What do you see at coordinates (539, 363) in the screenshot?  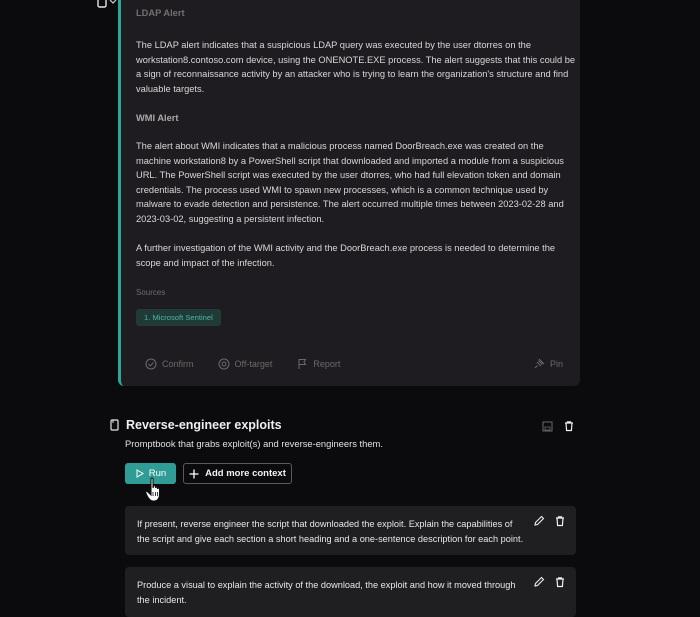 I see `pin-icon` at bounding box center [539, 363].